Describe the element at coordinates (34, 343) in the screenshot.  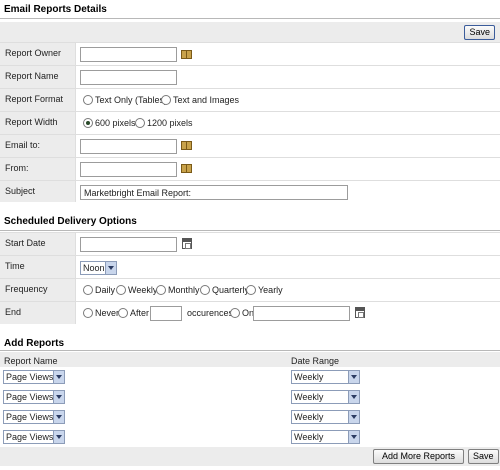
I see `add-reports-title: Add Reports` at that location.